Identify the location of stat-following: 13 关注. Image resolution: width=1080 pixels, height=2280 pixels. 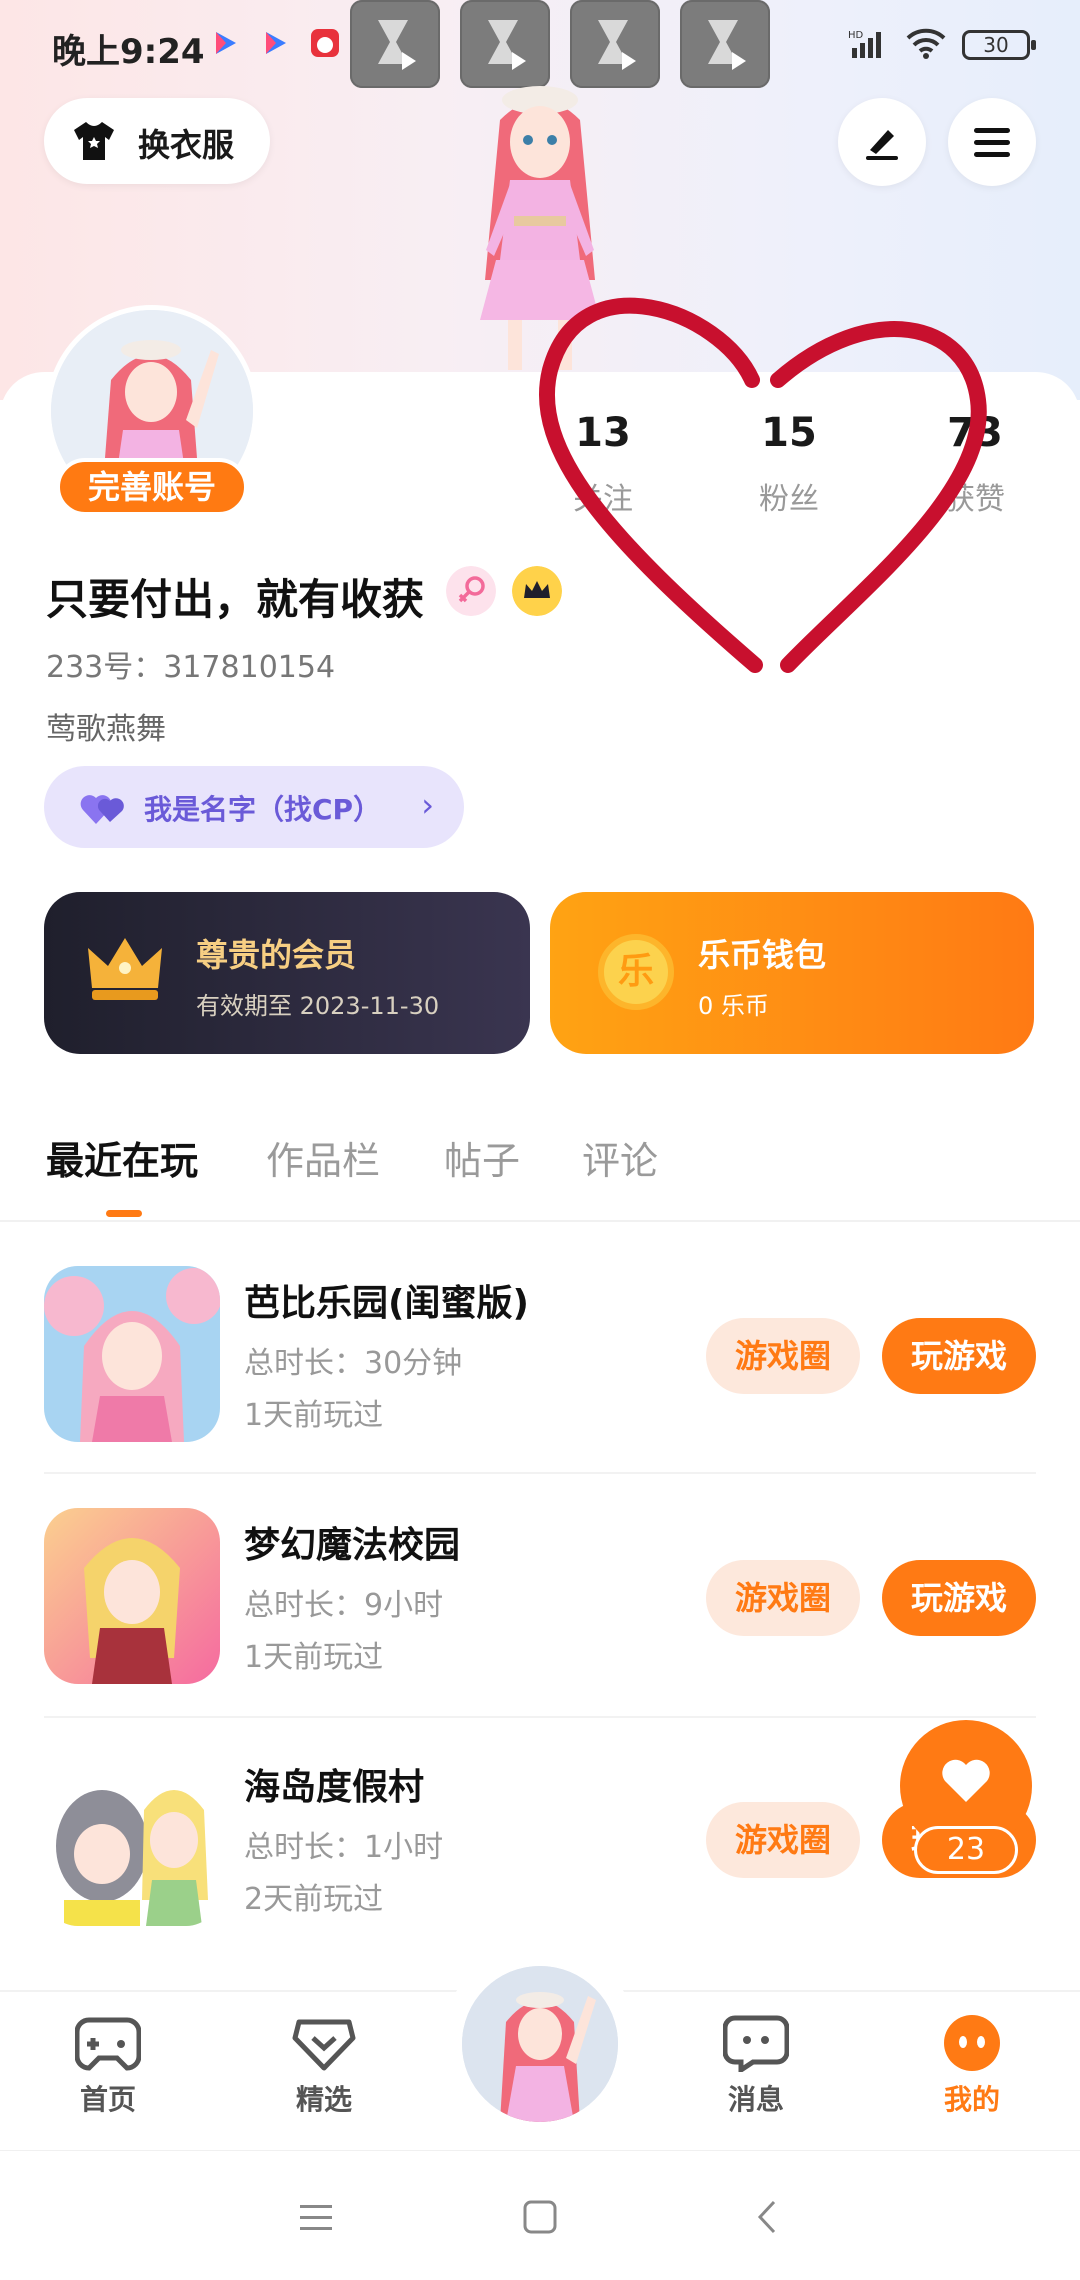
(603, 464).